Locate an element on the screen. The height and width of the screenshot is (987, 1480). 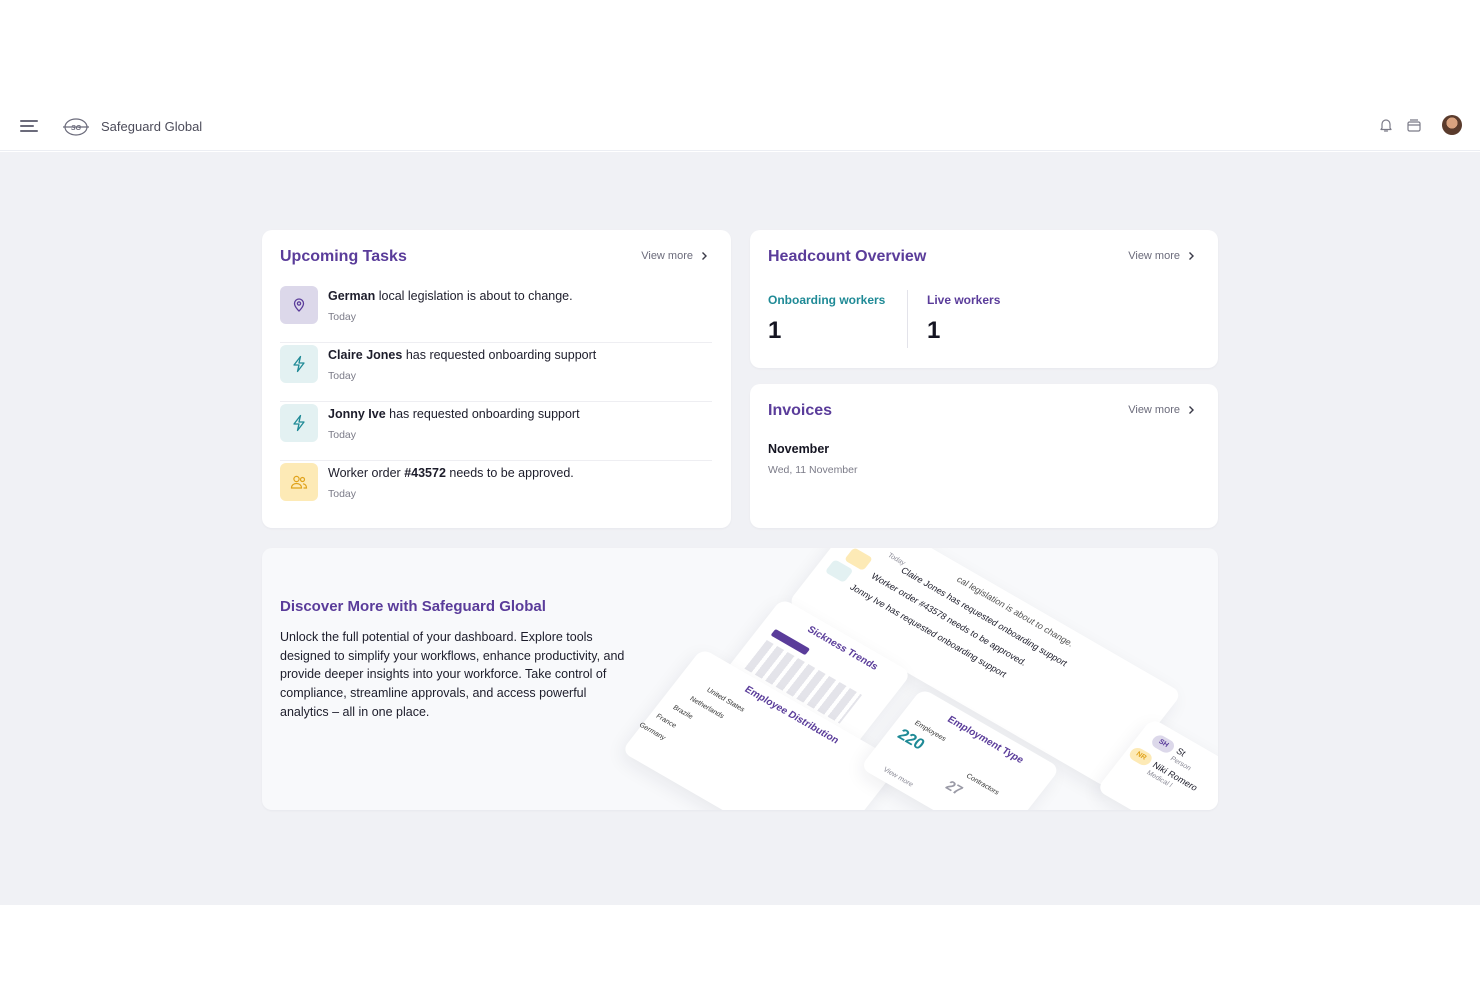
svg-text: SG is located at coordinates (76, 128).